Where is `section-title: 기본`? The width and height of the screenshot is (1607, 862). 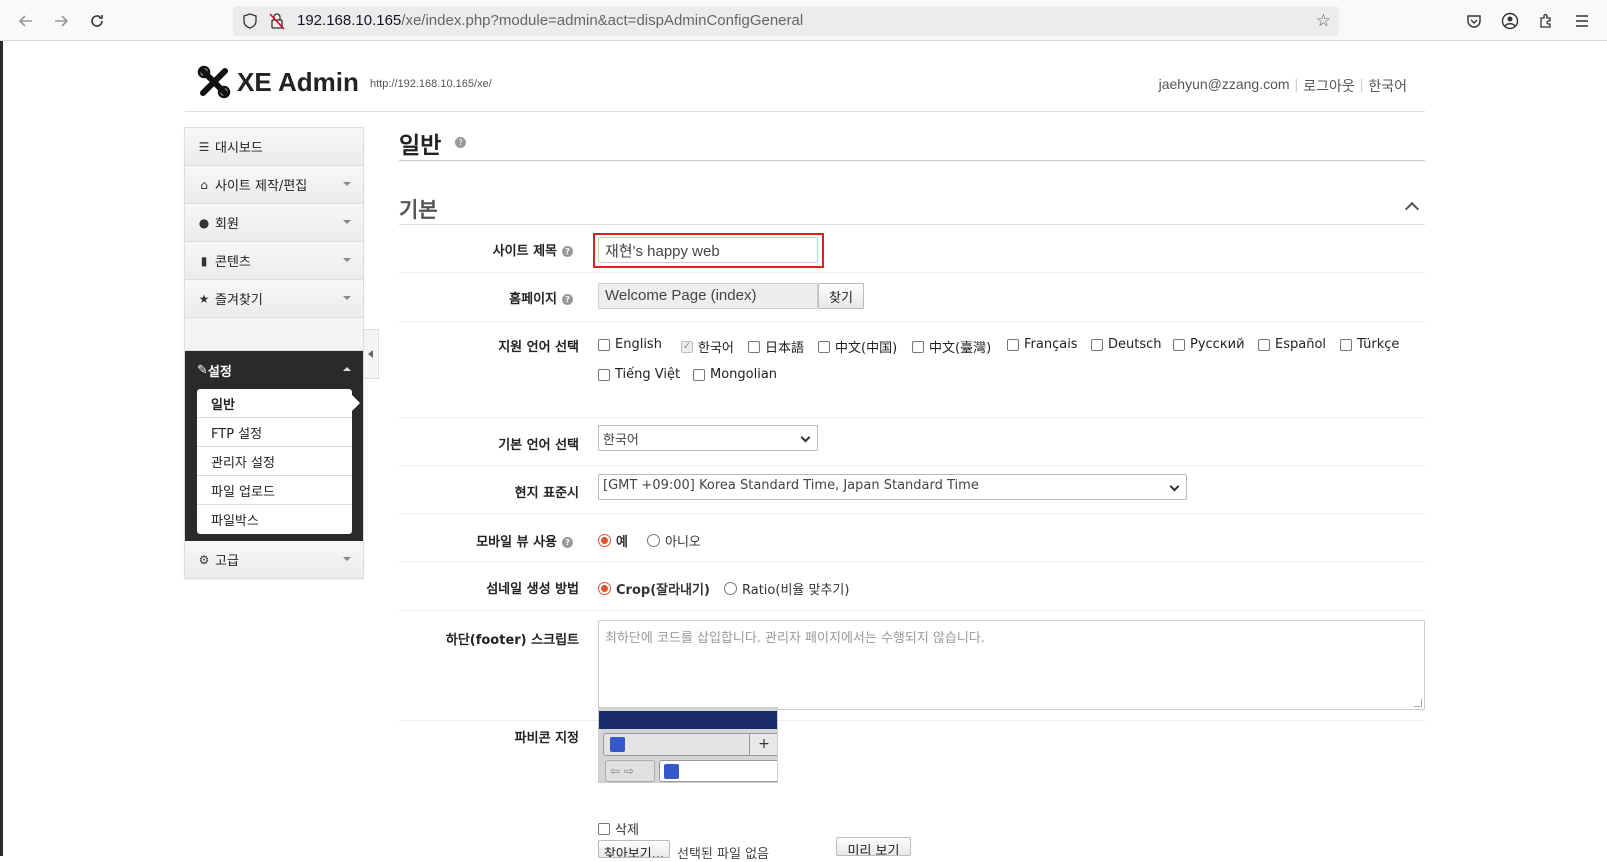 section-title: 기본 is located at coordinates (418, 210).